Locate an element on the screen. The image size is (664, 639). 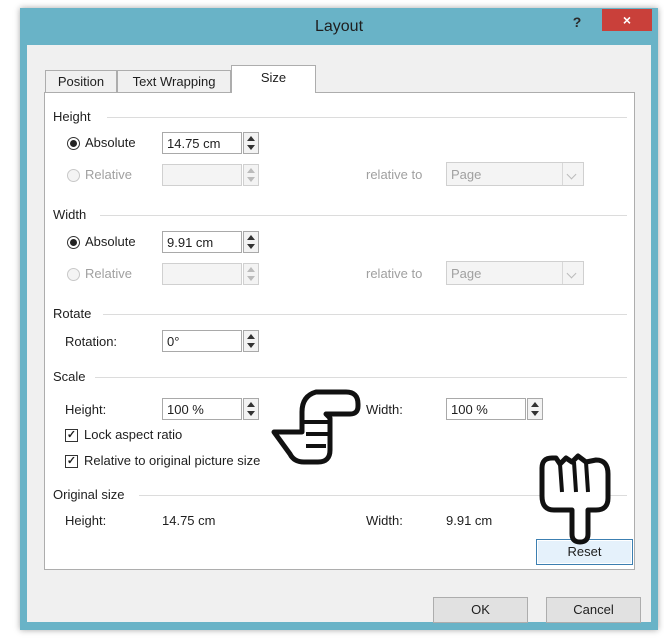
cancel-button: Cancel is located at coordinates (593, 610).